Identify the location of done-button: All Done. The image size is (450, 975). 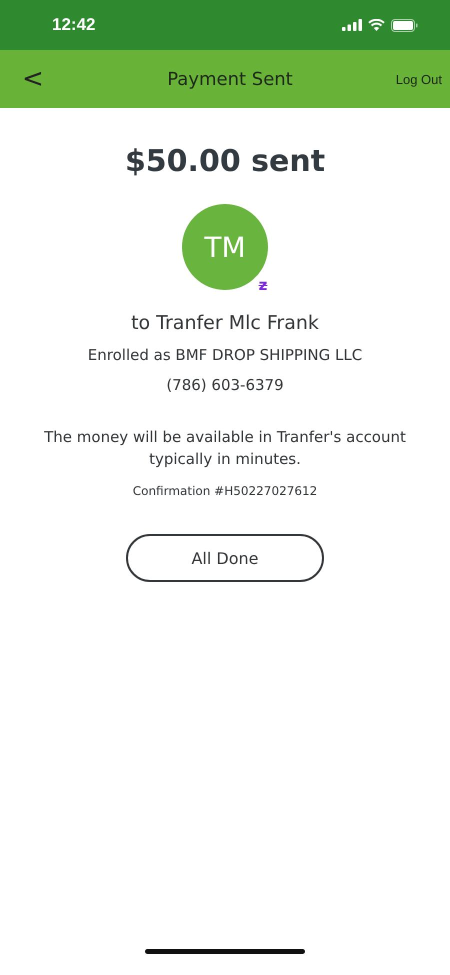
(225, 558).